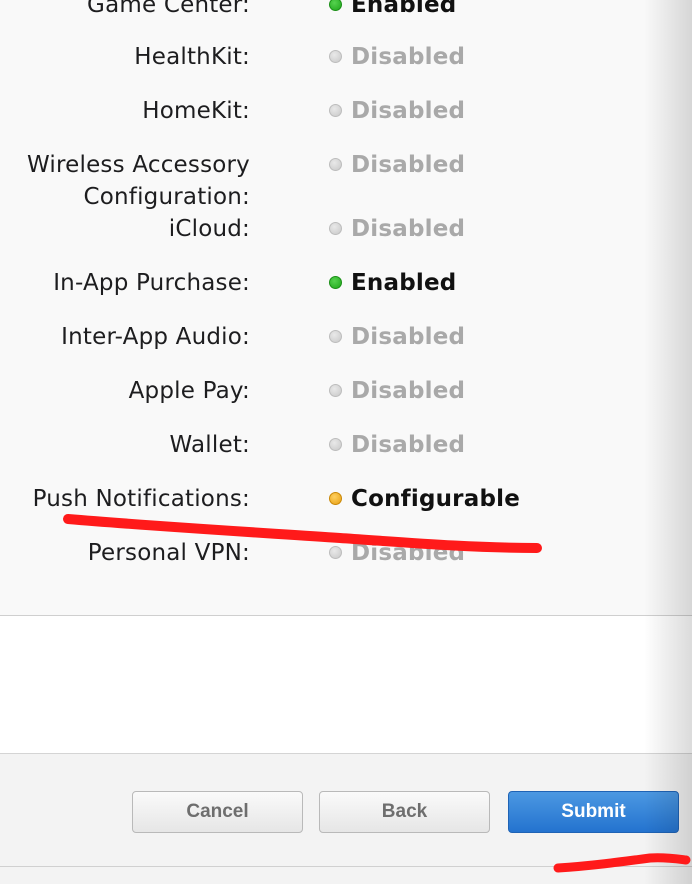  I want to click on service-label: Inter-App Audio:, so click(155, 337).